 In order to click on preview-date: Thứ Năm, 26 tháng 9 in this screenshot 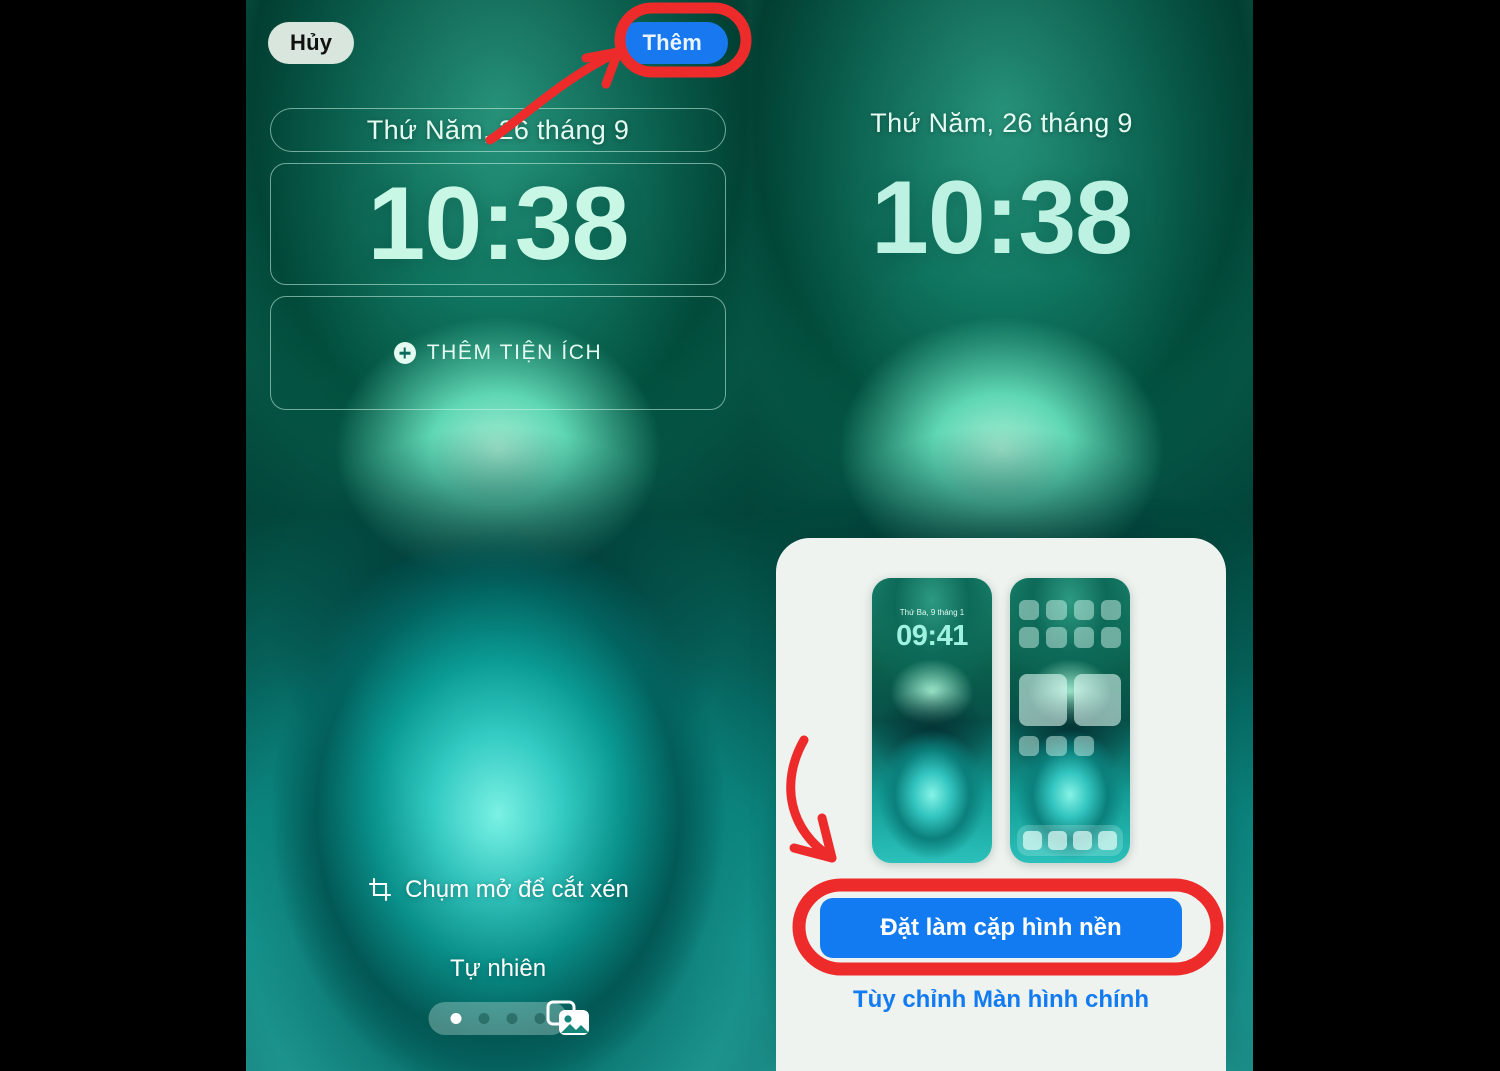, I will do `click(1001, 123)`.